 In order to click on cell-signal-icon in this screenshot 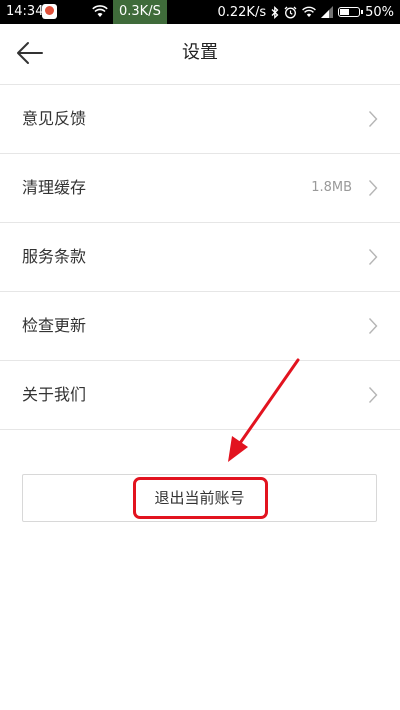, I will do `click(327, 12)`.